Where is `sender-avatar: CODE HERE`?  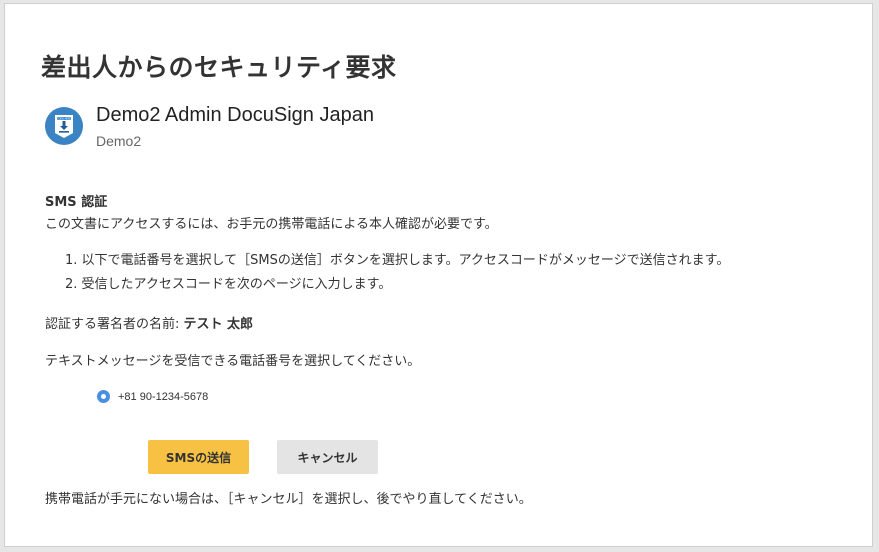
sender-avatar: CODE HERE is located at coordinates (64, 126).